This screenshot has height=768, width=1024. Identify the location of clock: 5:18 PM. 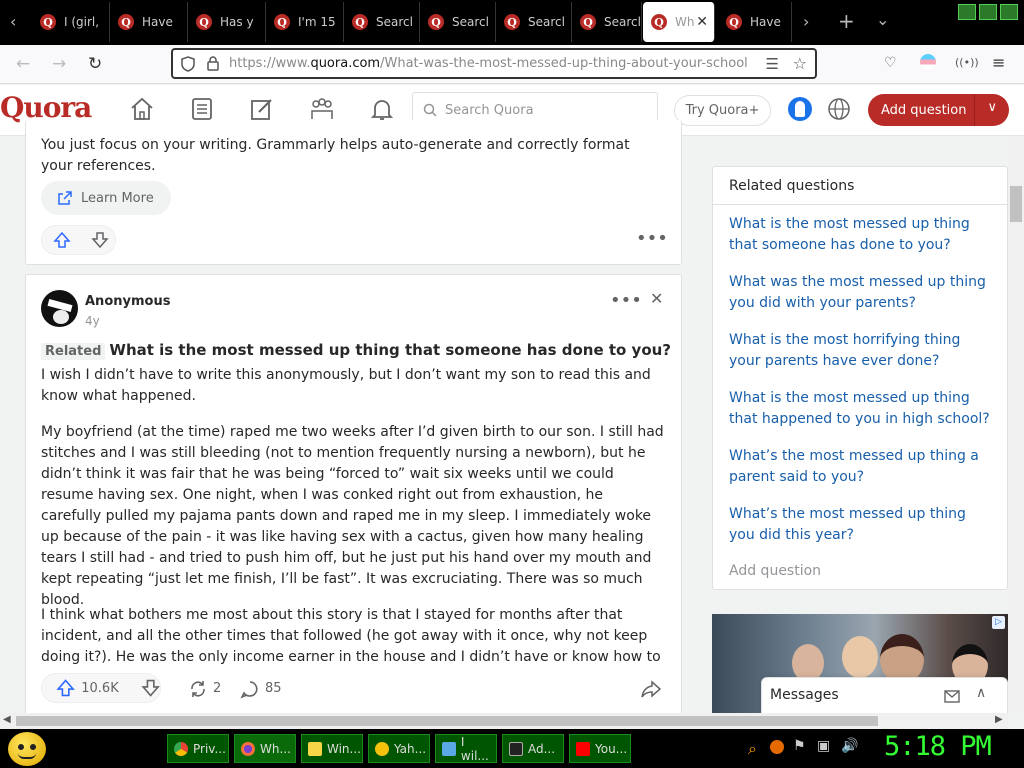
(938, 746).